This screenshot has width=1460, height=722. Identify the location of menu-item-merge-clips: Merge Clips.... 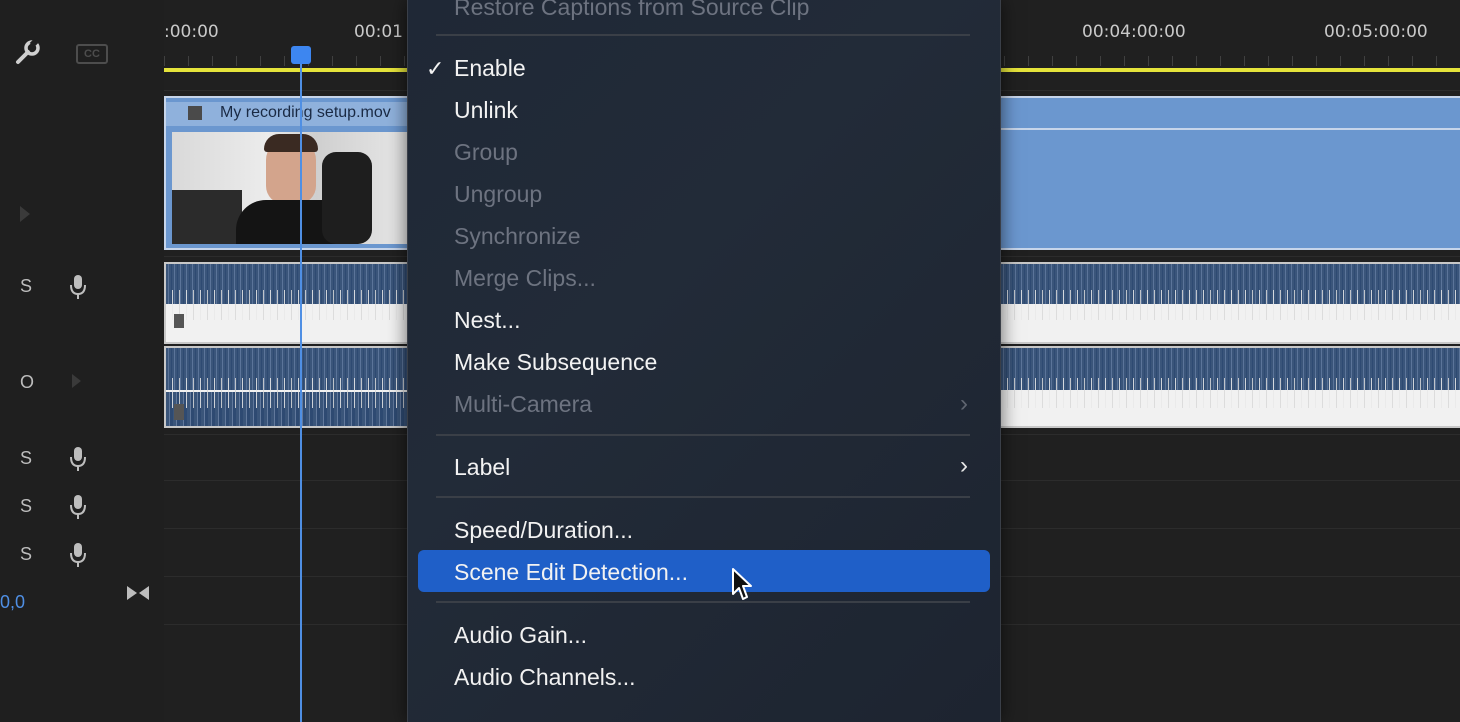
(525, 278).